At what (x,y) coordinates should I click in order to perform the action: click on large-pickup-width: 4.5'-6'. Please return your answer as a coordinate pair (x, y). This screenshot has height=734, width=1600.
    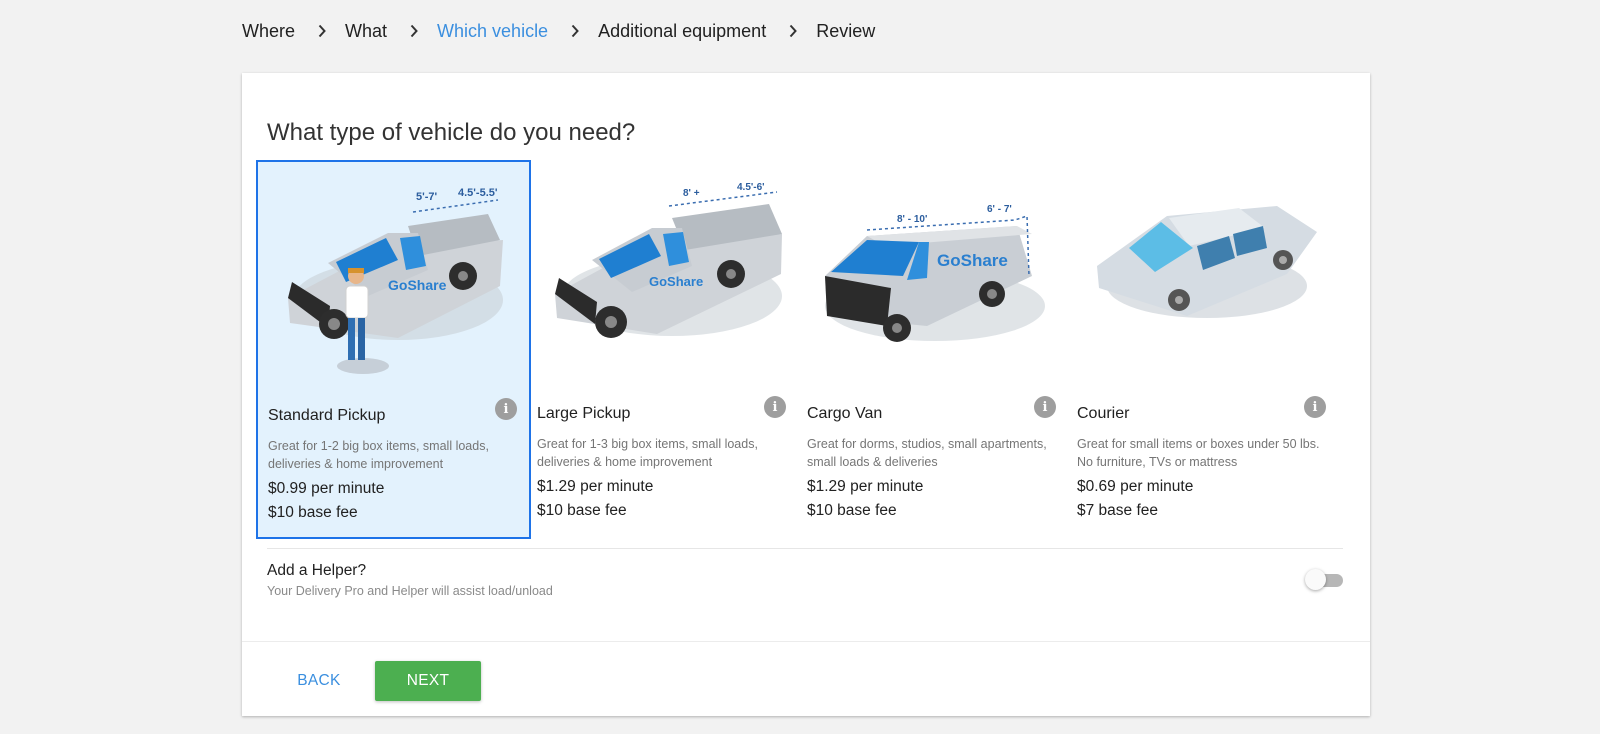
    Looking at the image, I should click on (751, 187).